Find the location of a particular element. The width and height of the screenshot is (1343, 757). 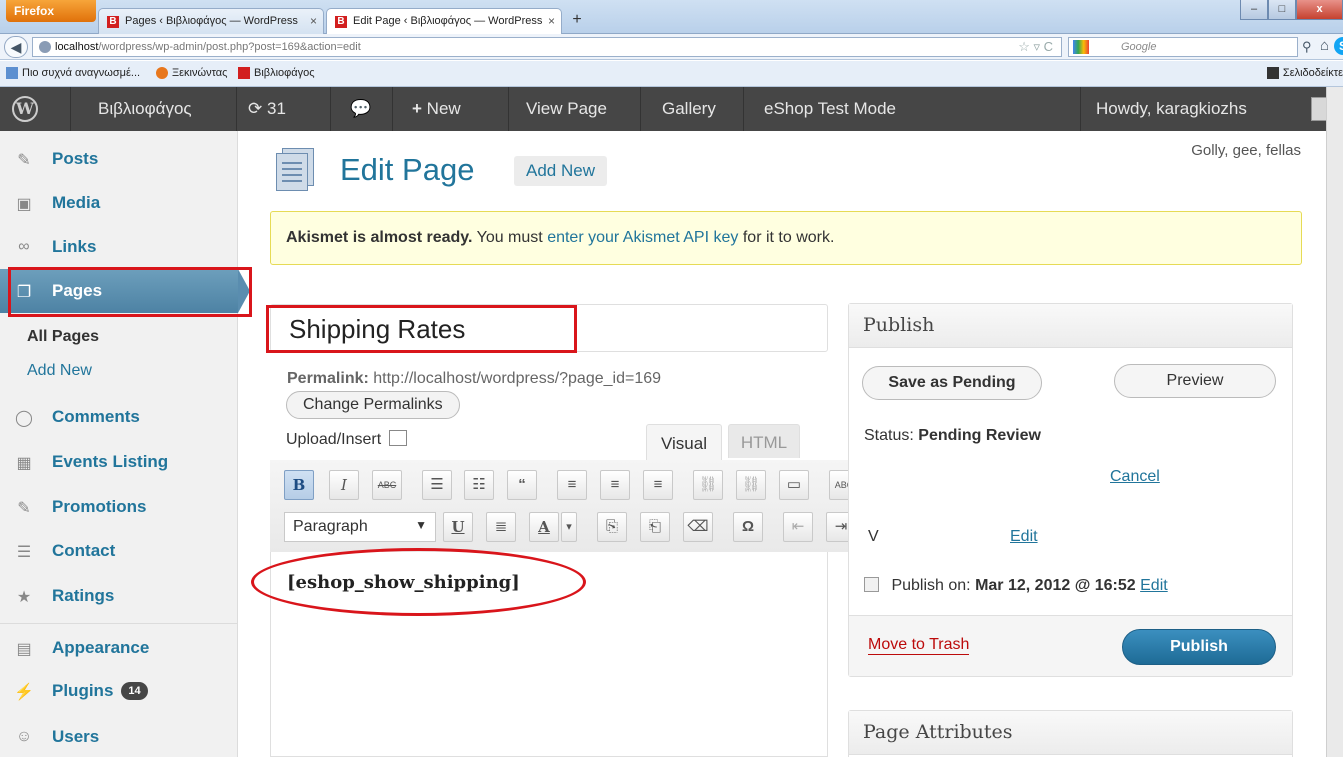

bold-button: B is located at coordinates (299, 485).